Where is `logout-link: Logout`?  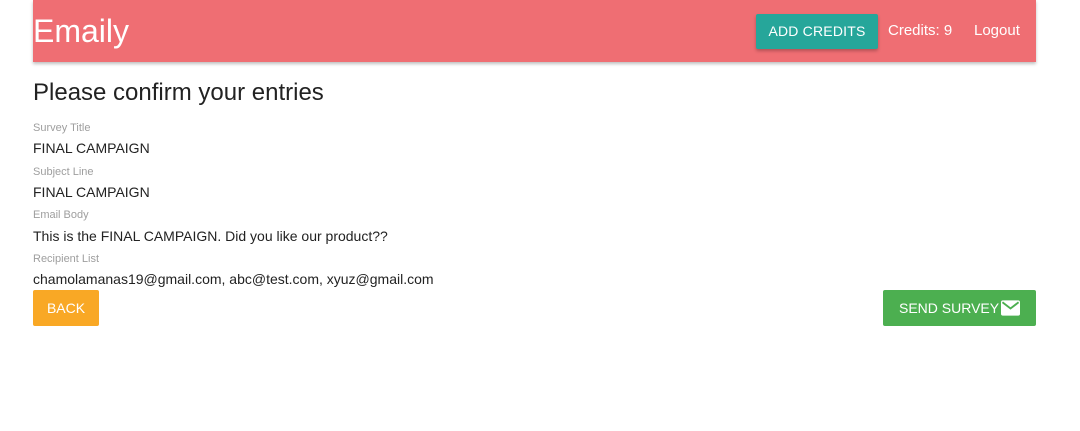 logout-link: Logout is located at coordinates (997, 31).